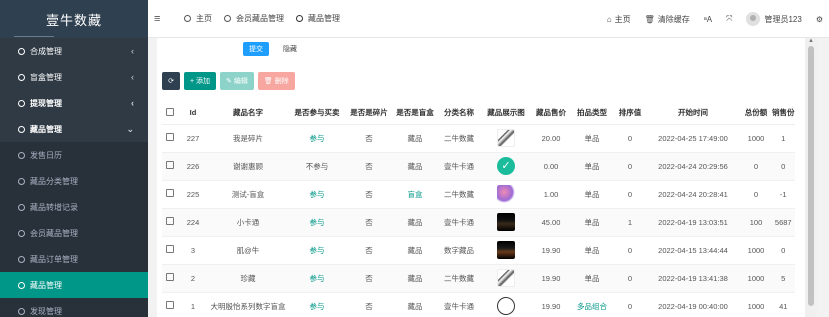 This screenshot has width=829, height=317. Describe the element at coordinates (783, 113) in the screenshot. I see `column-header: 销售份` at that location.